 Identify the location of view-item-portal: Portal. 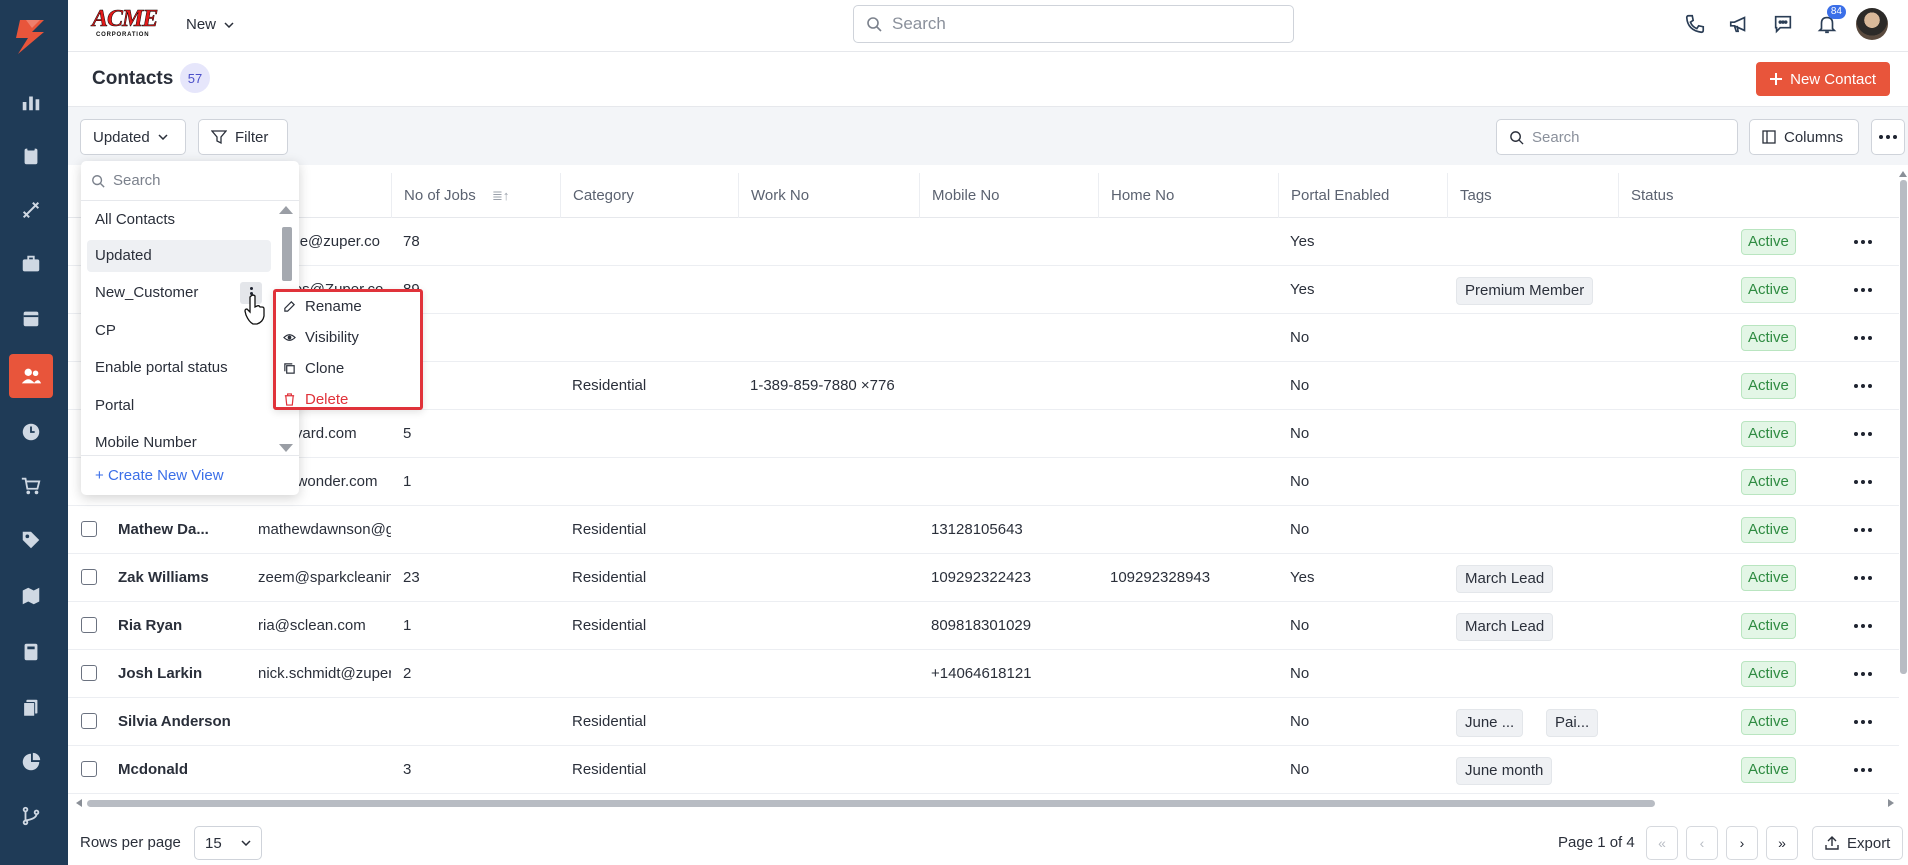
(179, 406).